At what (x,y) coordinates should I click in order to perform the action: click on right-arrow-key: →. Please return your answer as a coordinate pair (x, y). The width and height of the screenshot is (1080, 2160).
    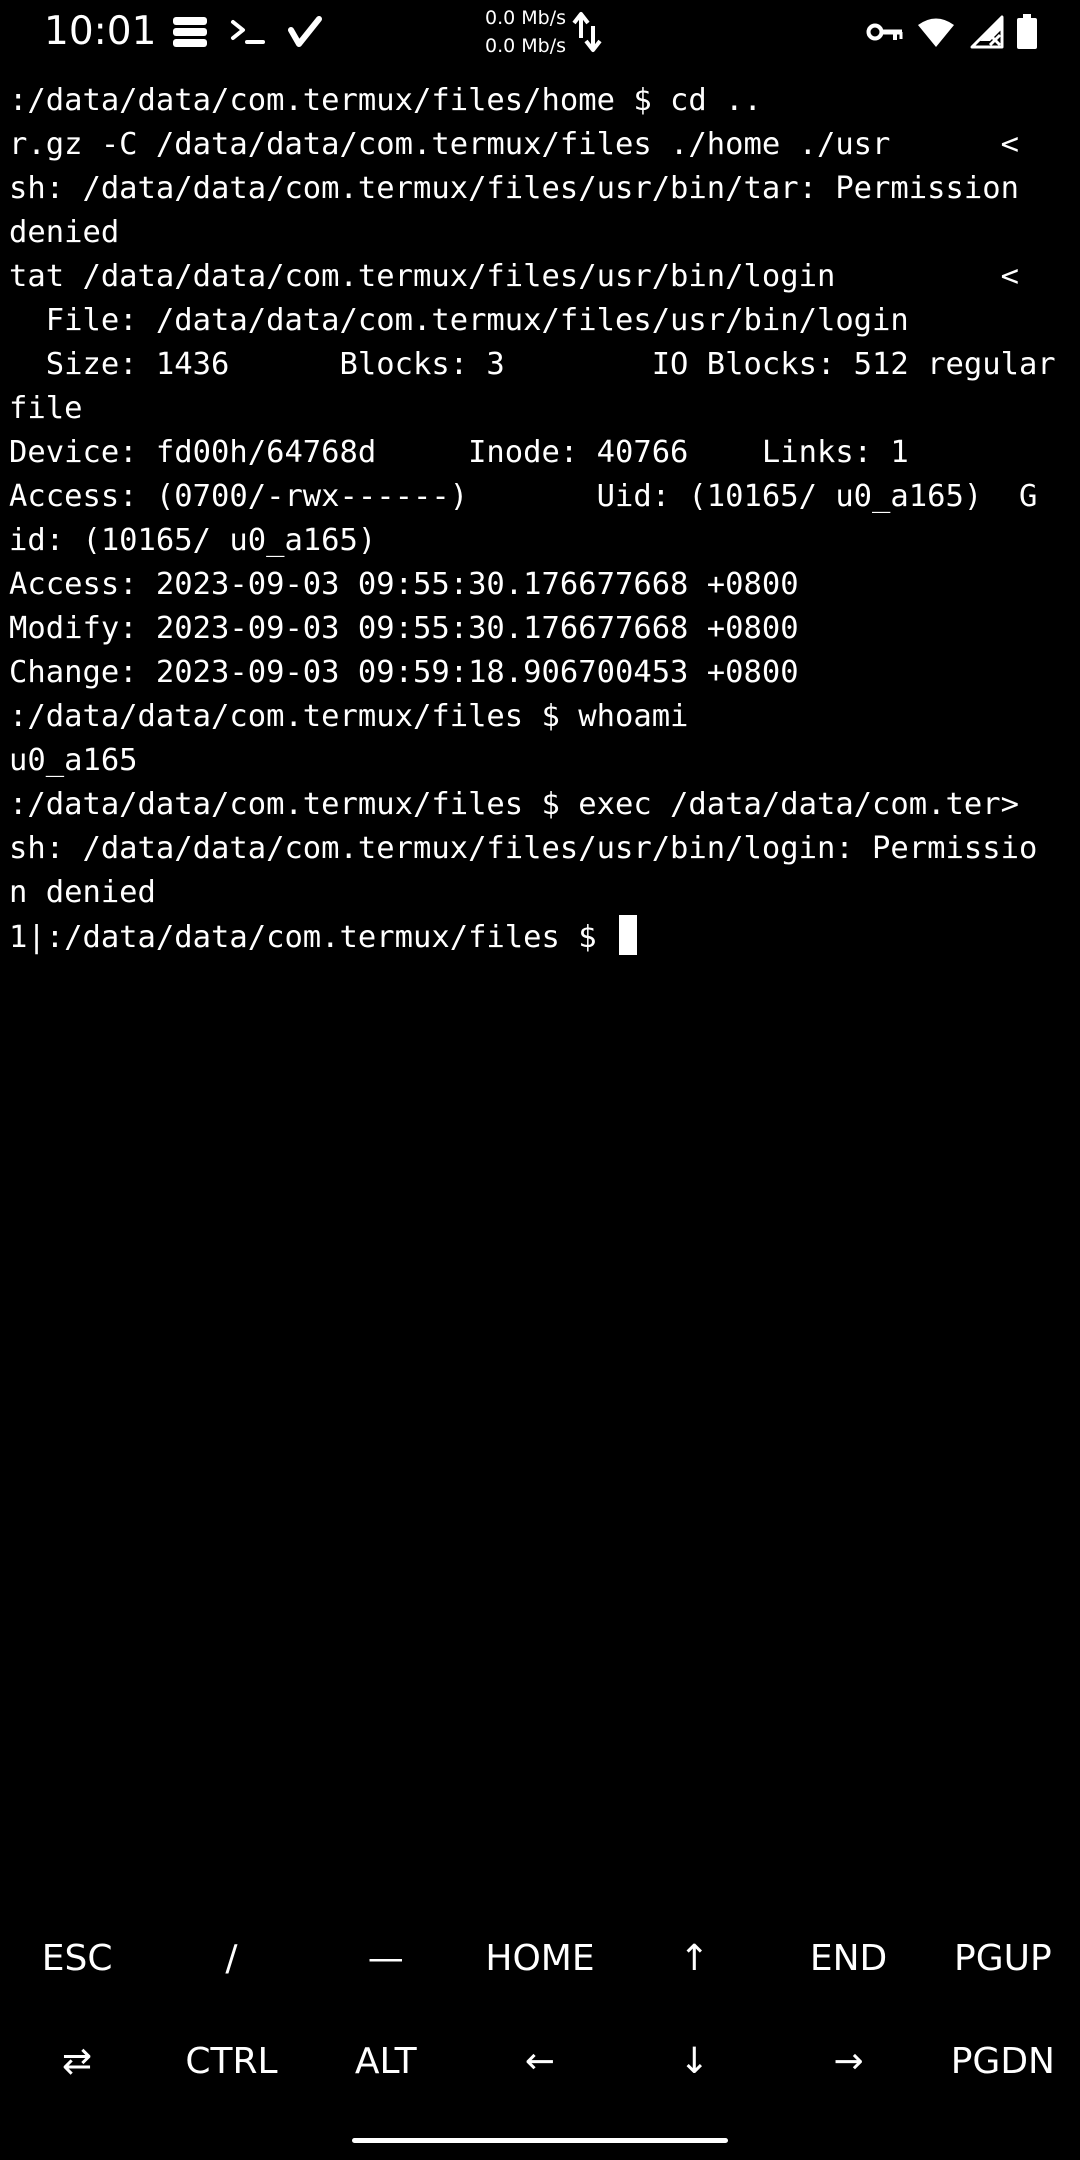
    Looking at the image, I should click on (848, 2061).